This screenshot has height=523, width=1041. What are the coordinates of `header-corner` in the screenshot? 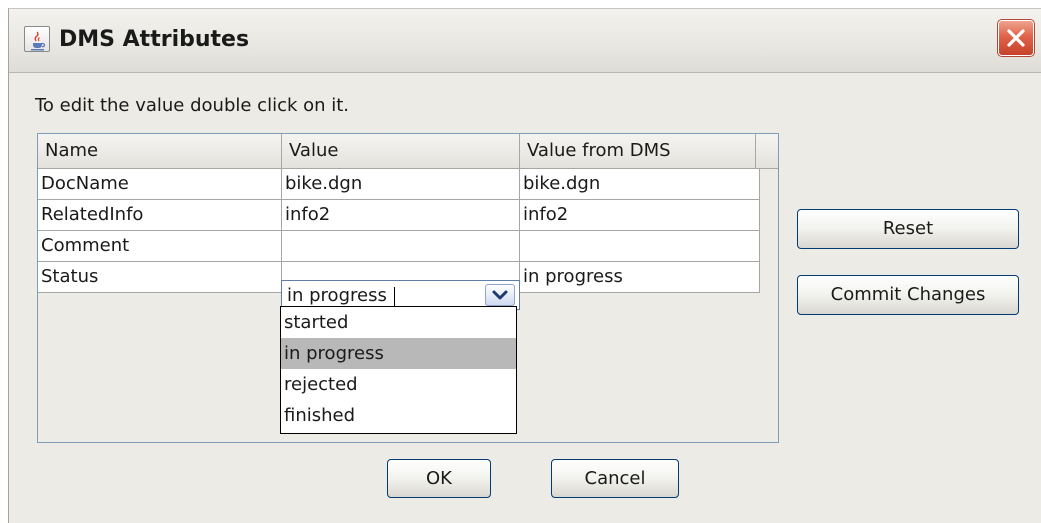 It's located at (767, 151).